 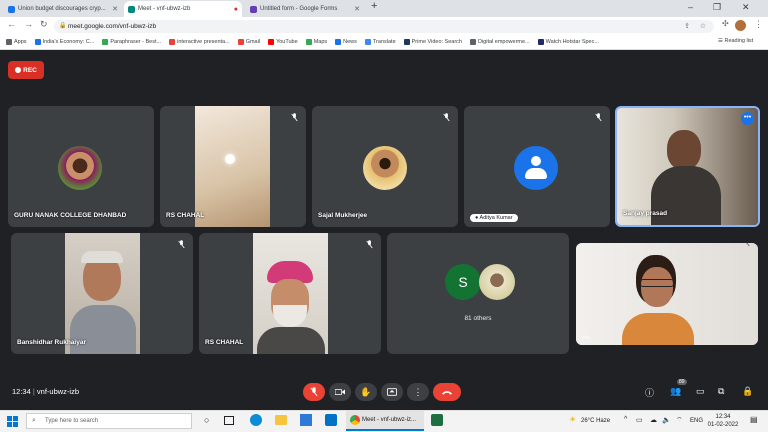 I want to click on camera-icon, so click(x=340, y=392).